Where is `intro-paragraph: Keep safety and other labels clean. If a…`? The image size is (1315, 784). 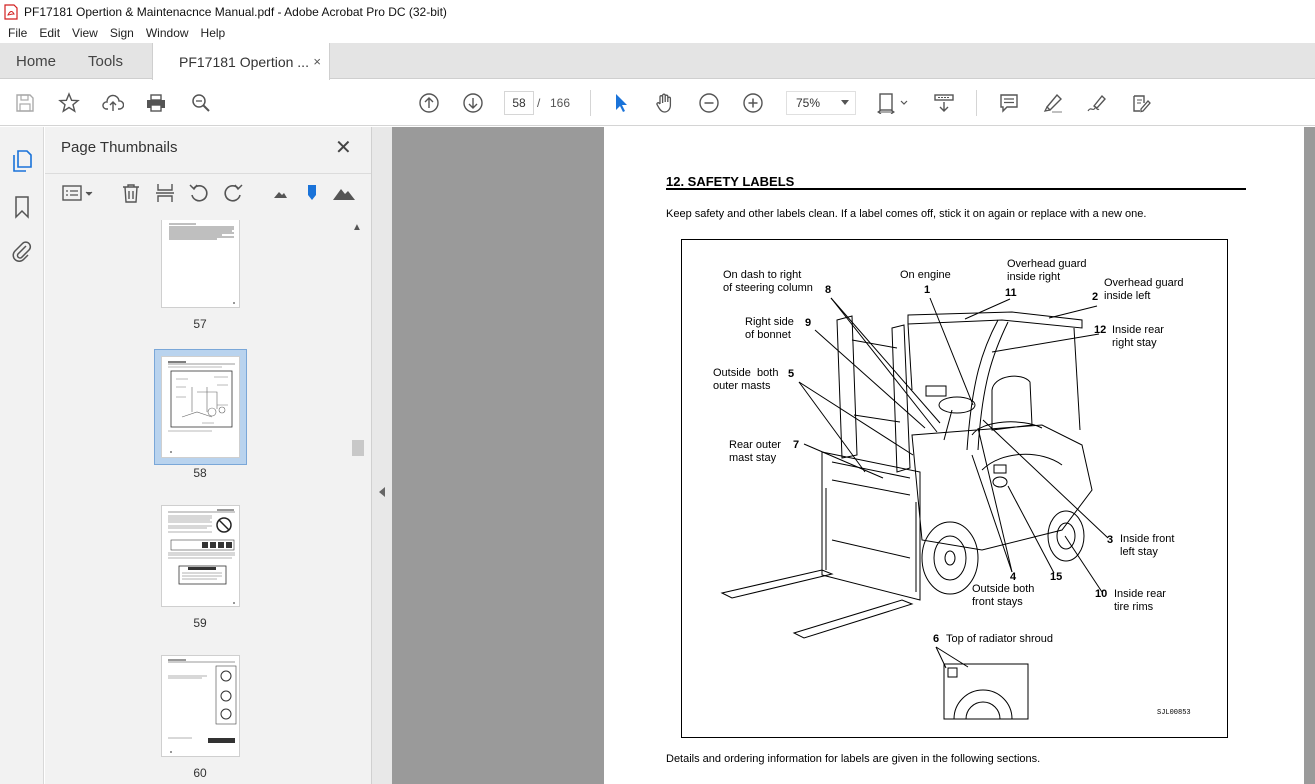 intro-paragraph: Keep safety and other labels clean. If a… is located at coordinates (906, 214).